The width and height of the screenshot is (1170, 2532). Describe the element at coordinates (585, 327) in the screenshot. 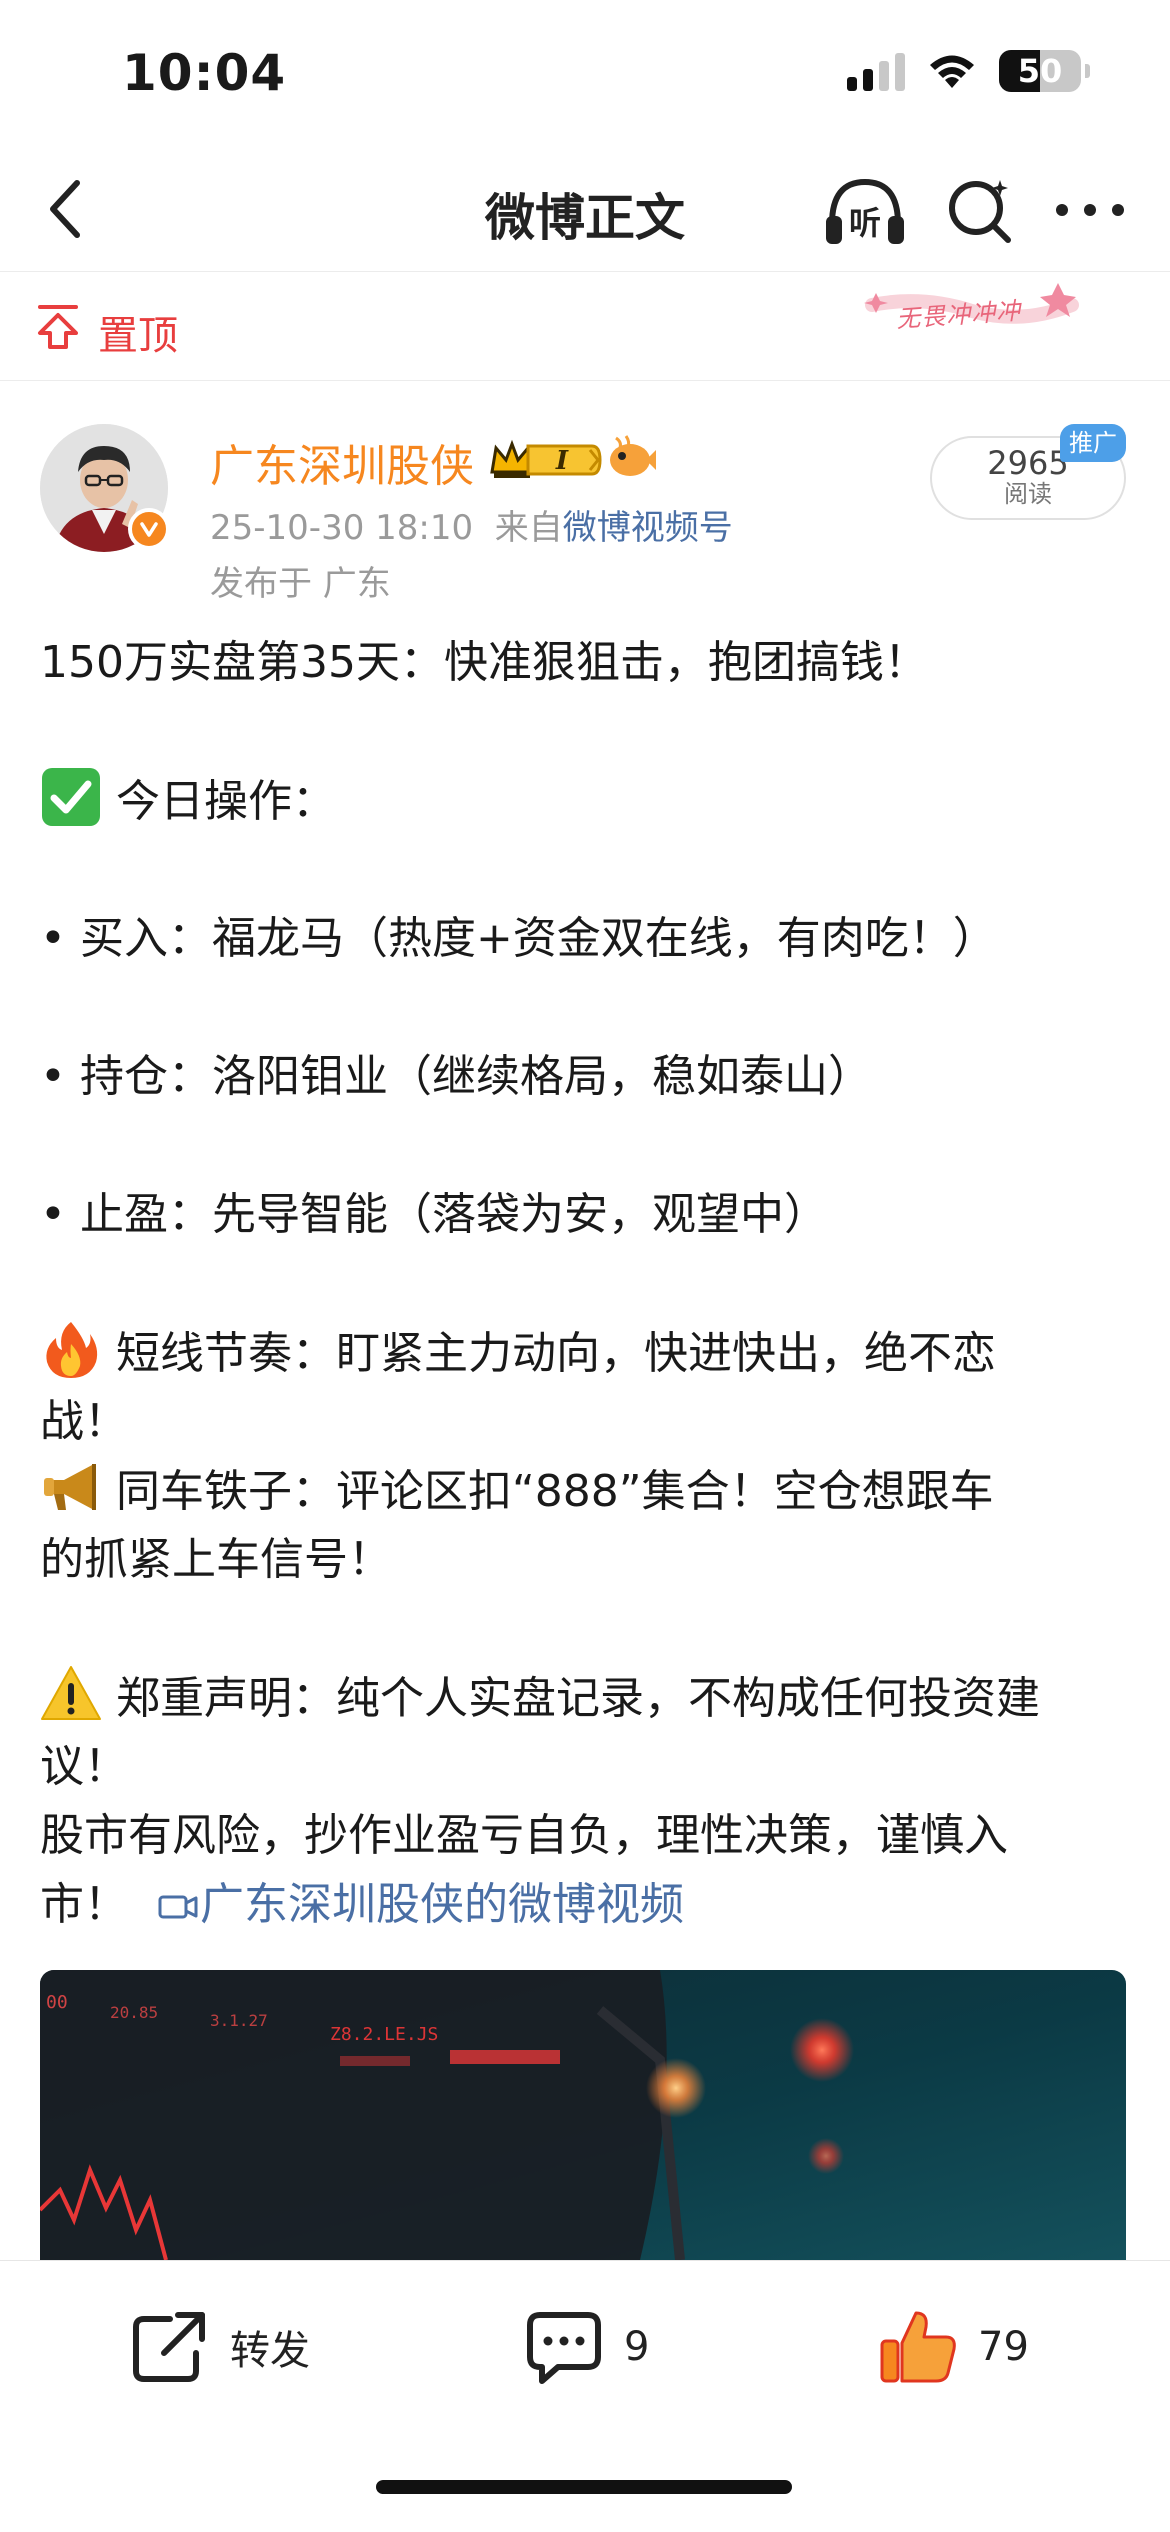

I see `pinned-banner: 置顶 无畏冲冲冲` at that location.